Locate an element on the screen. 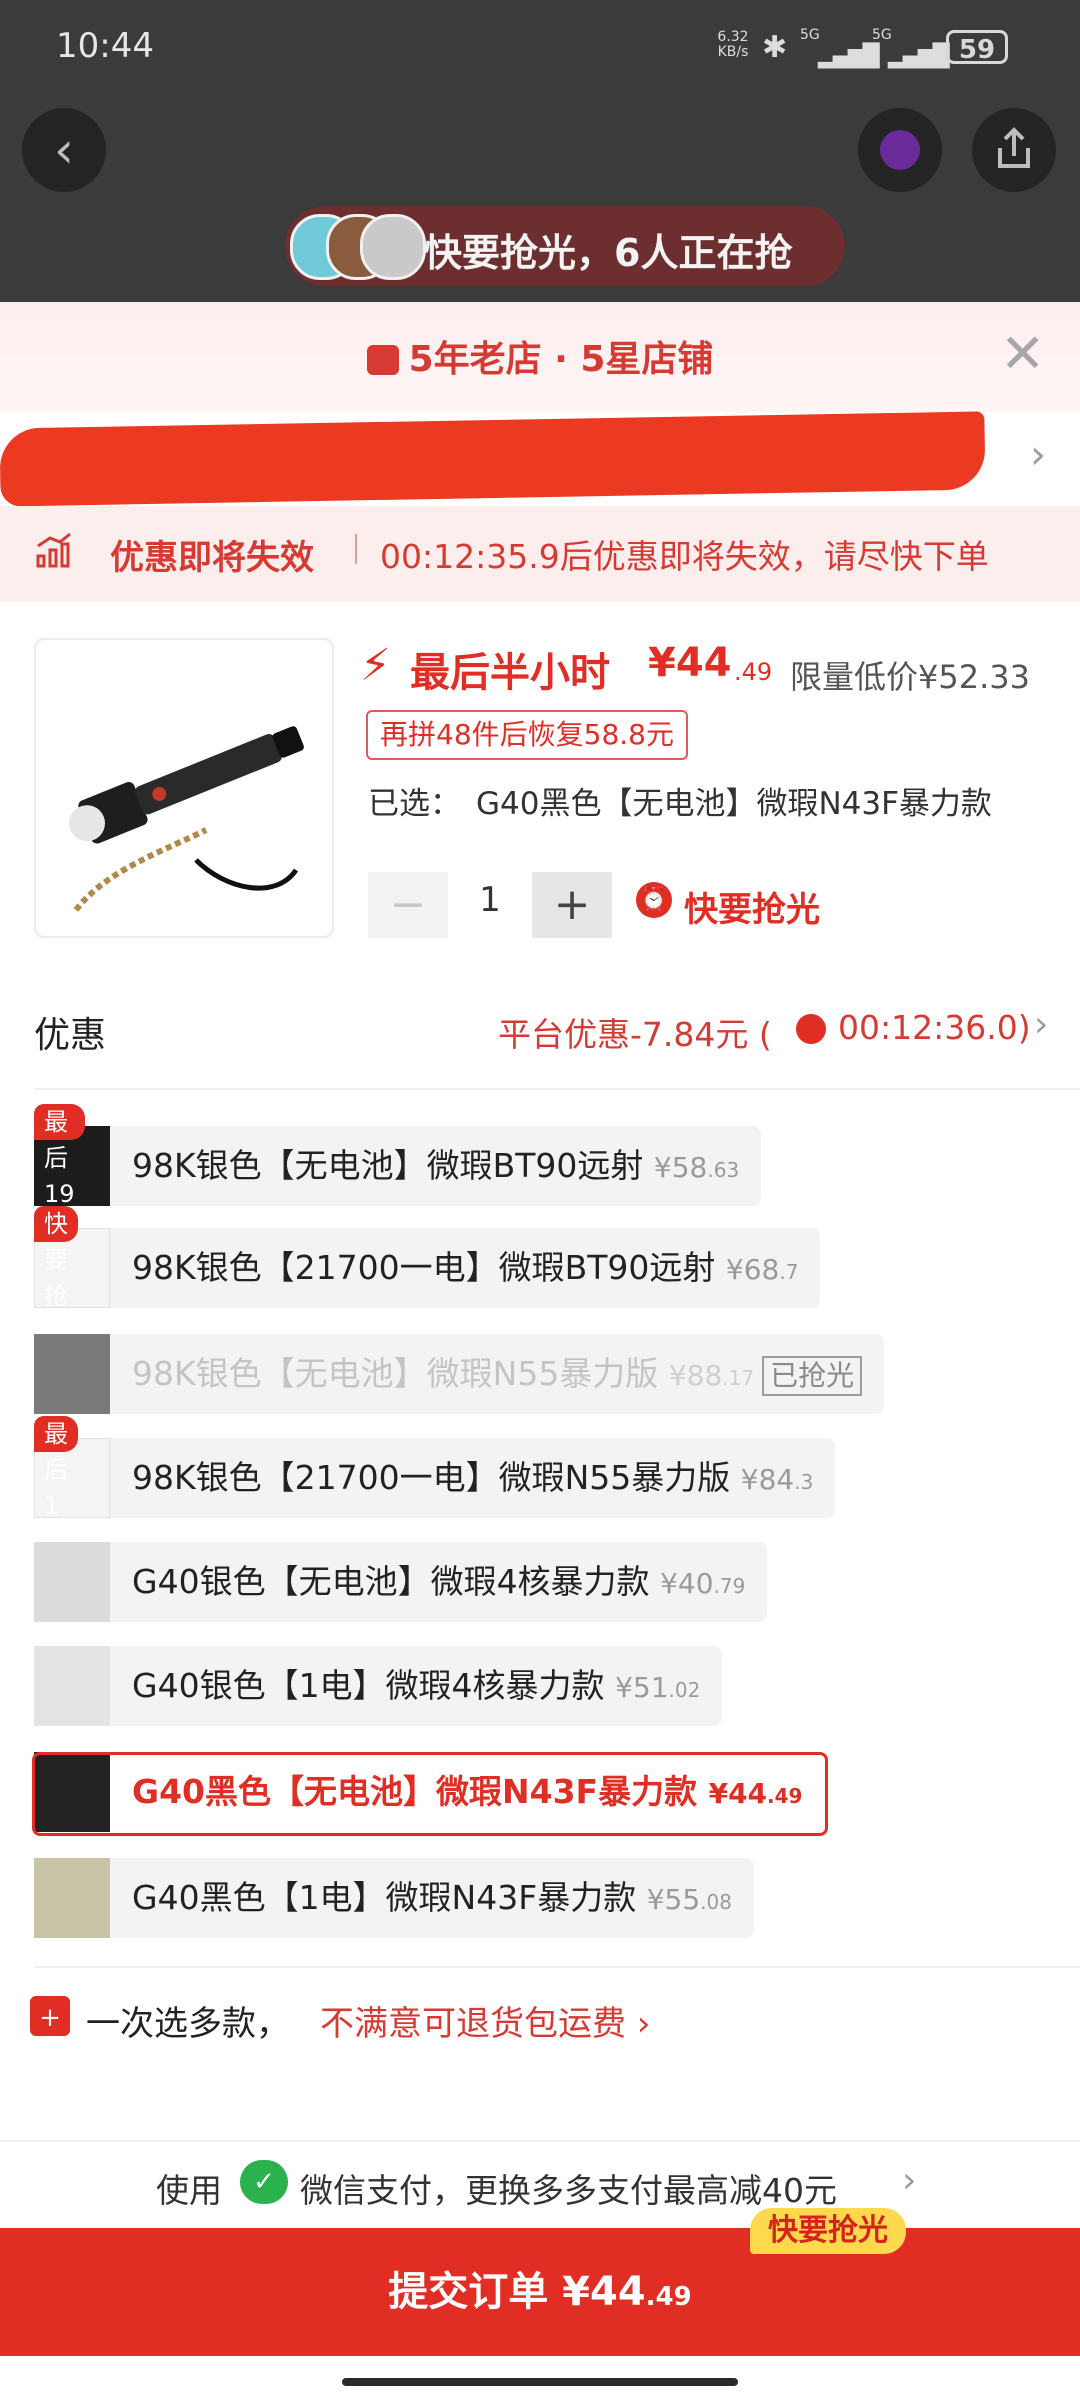  sku-name: G40黑色【1电】微瑕N43F暴力款 is located at coordinates (384, 1897).